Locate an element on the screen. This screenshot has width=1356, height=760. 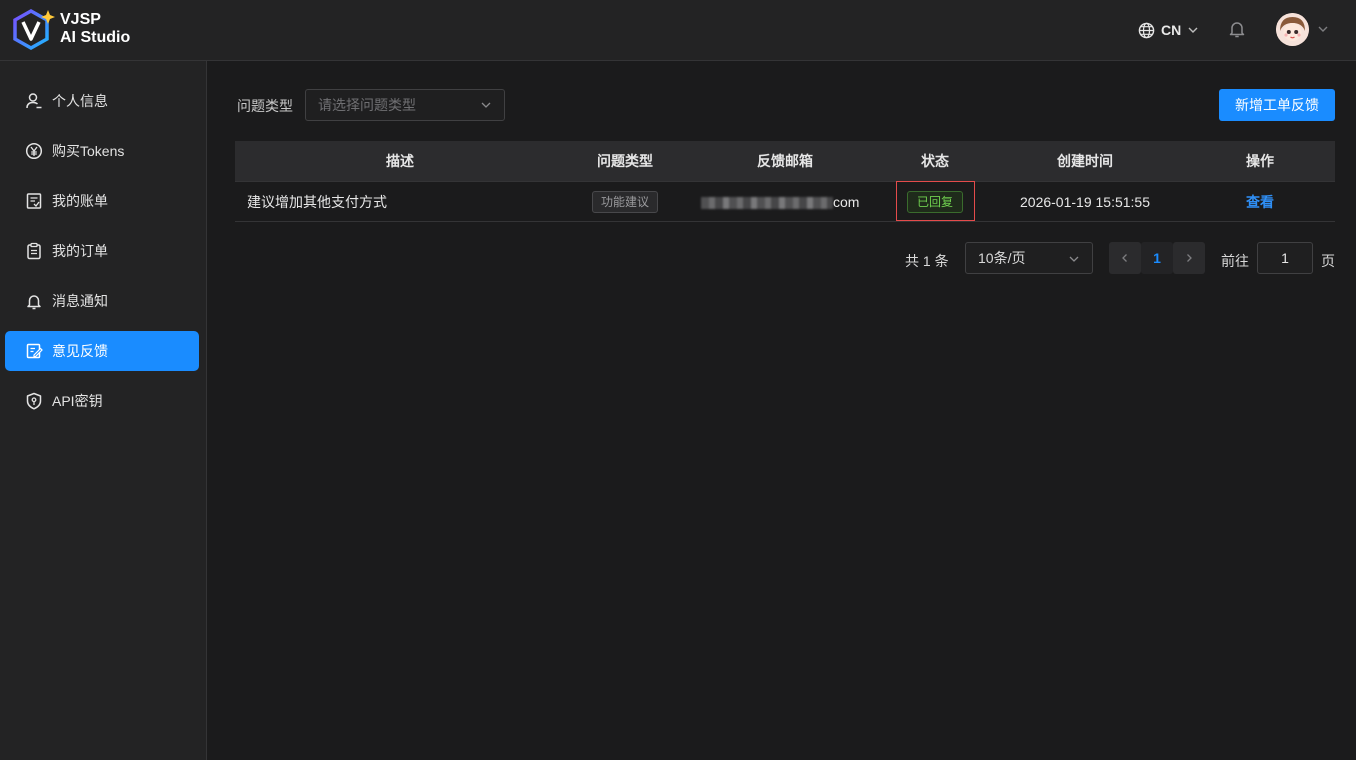
goto-label: 前往 is located at coordinates (1235, 261).